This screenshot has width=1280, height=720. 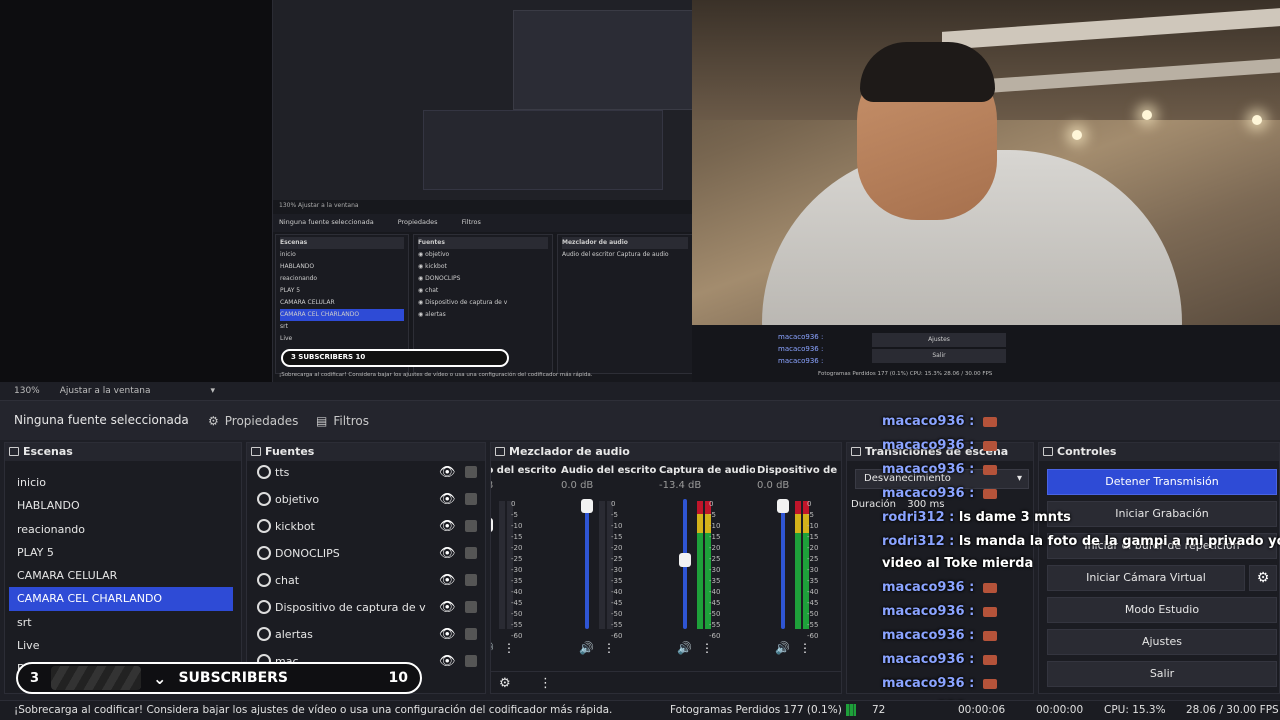 I want to click on scene-item: CAMARA CEL CHARLANDO, so click(x=121, y=599).